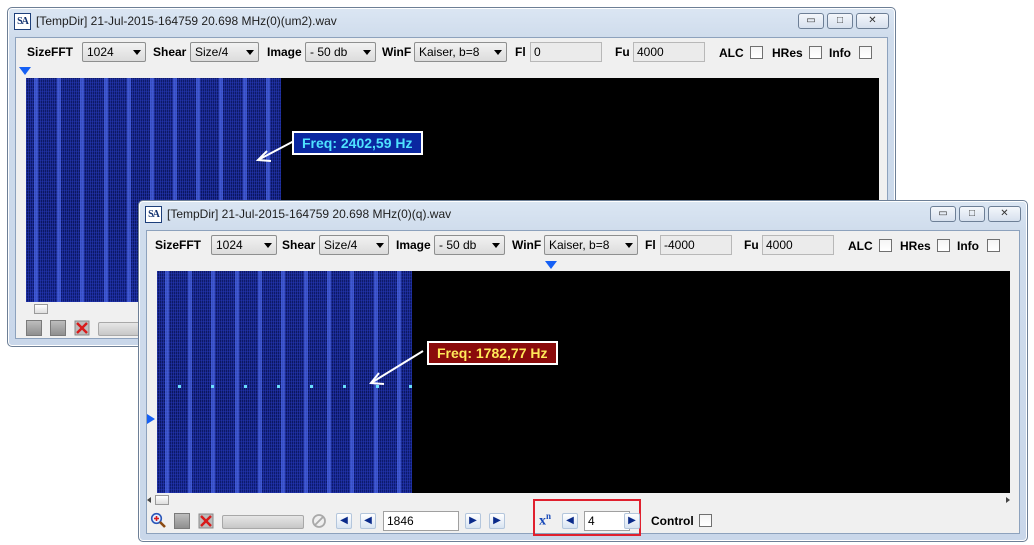 Image resolution: width=1034 pixels, height=545 pixels. What do you see at coordinates (632, 521) in the screenshot?
I see `increment-button: ▶` at bounding box center [632, 521].